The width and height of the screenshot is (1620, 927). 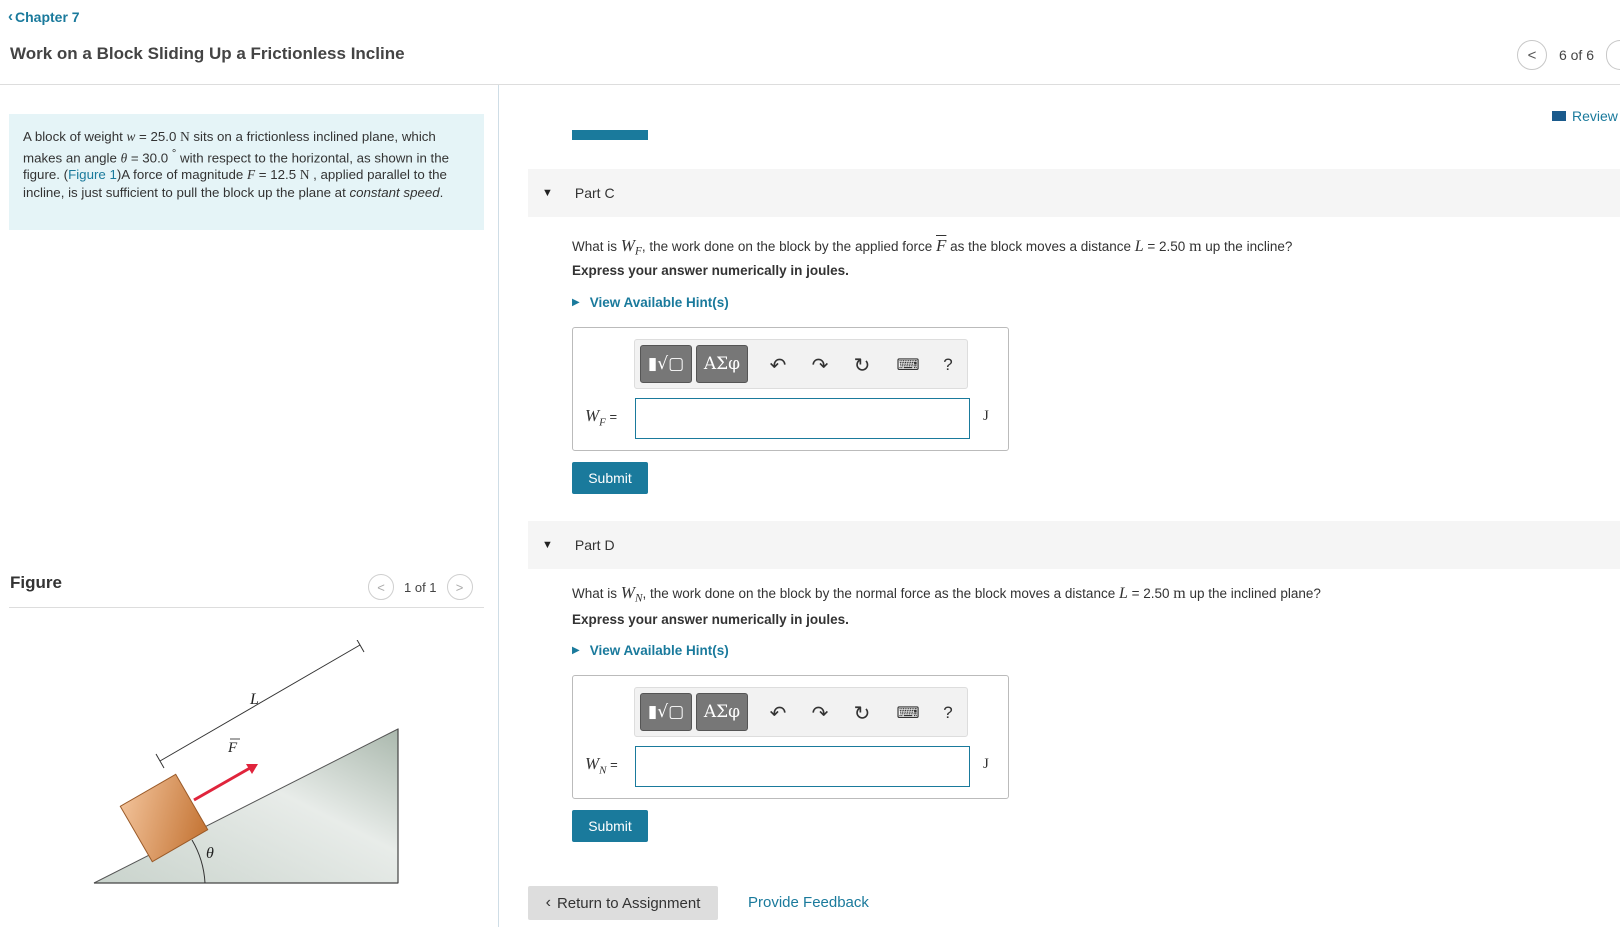 I want to click on review-link: Review, so click(x=1586, y=116).